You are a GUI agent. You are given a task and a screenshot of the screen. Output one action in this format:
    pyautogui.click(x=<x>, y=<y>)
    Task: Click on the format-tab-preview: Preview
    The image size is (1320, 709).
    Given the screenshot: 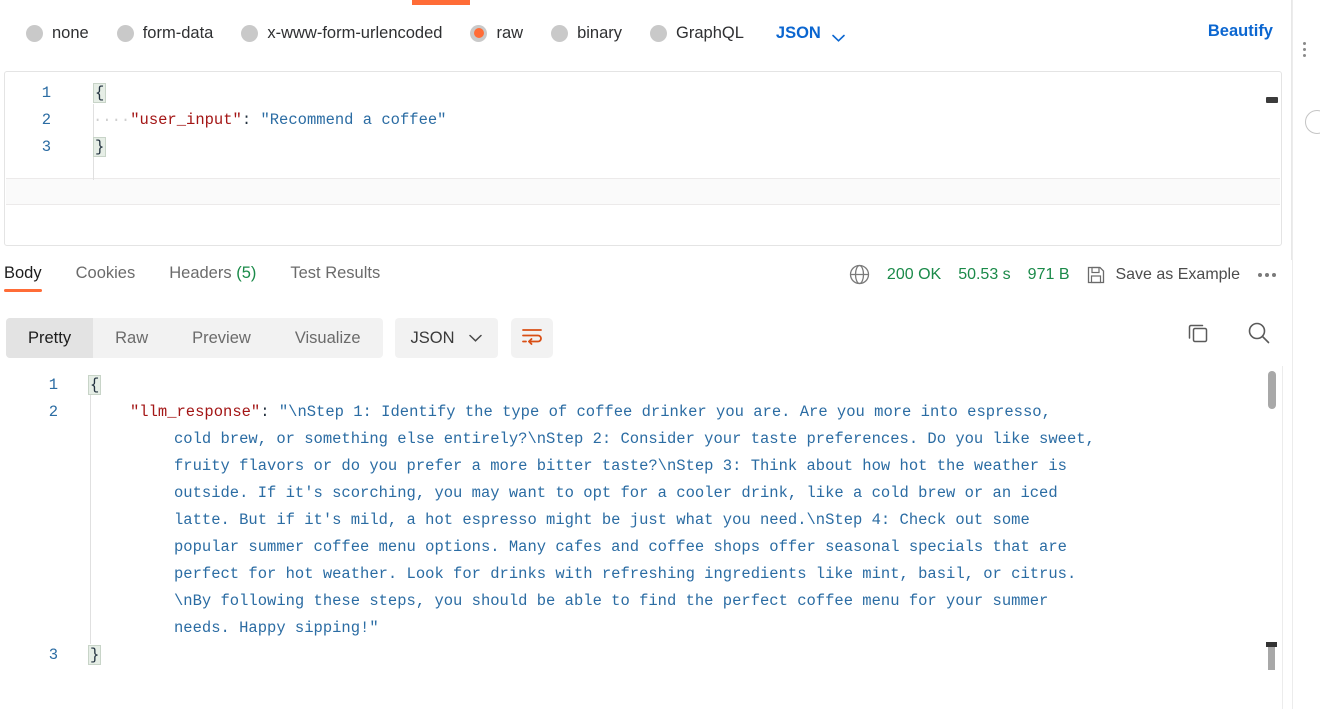 What is the action you would take?
    pyautogui.click(x=221, y=338)
    